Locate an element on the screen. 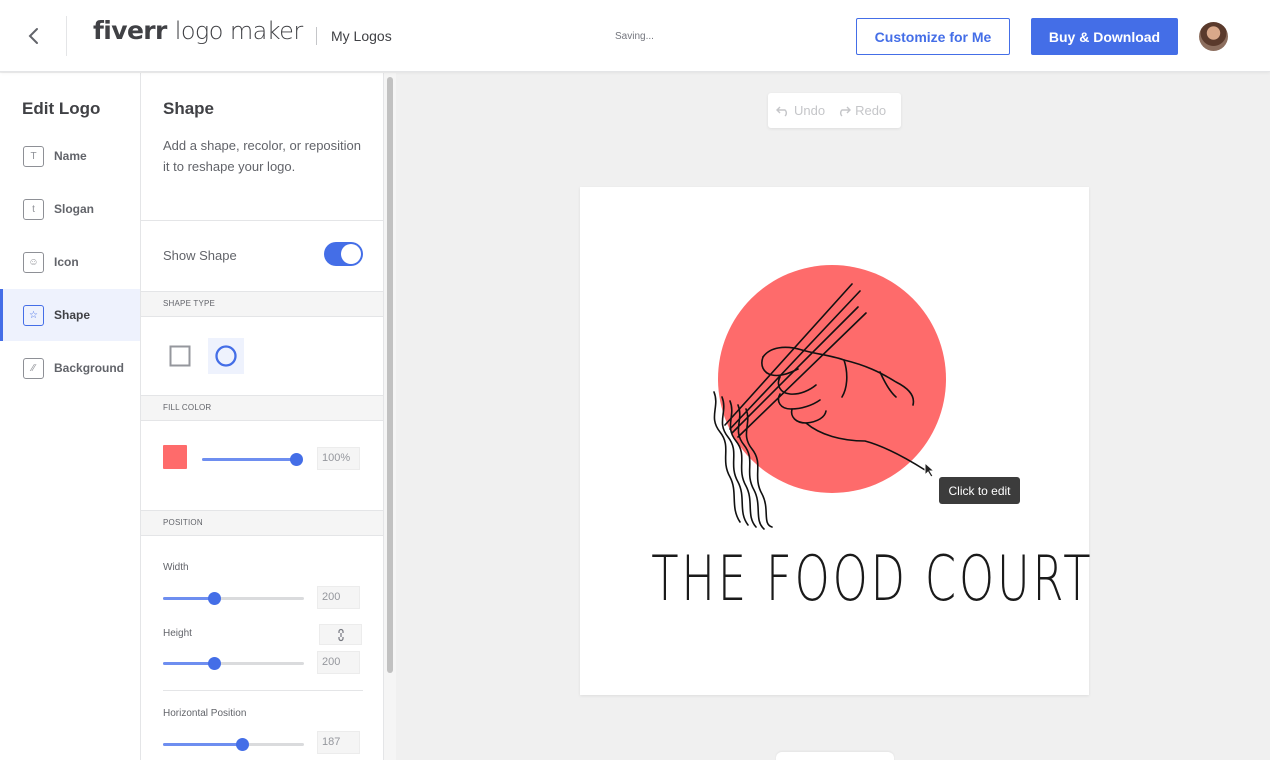 Image resolution: width=1270 pixels, height=760 pixels. sidebar-item-label: Icon is located at coordinates (66, 262).